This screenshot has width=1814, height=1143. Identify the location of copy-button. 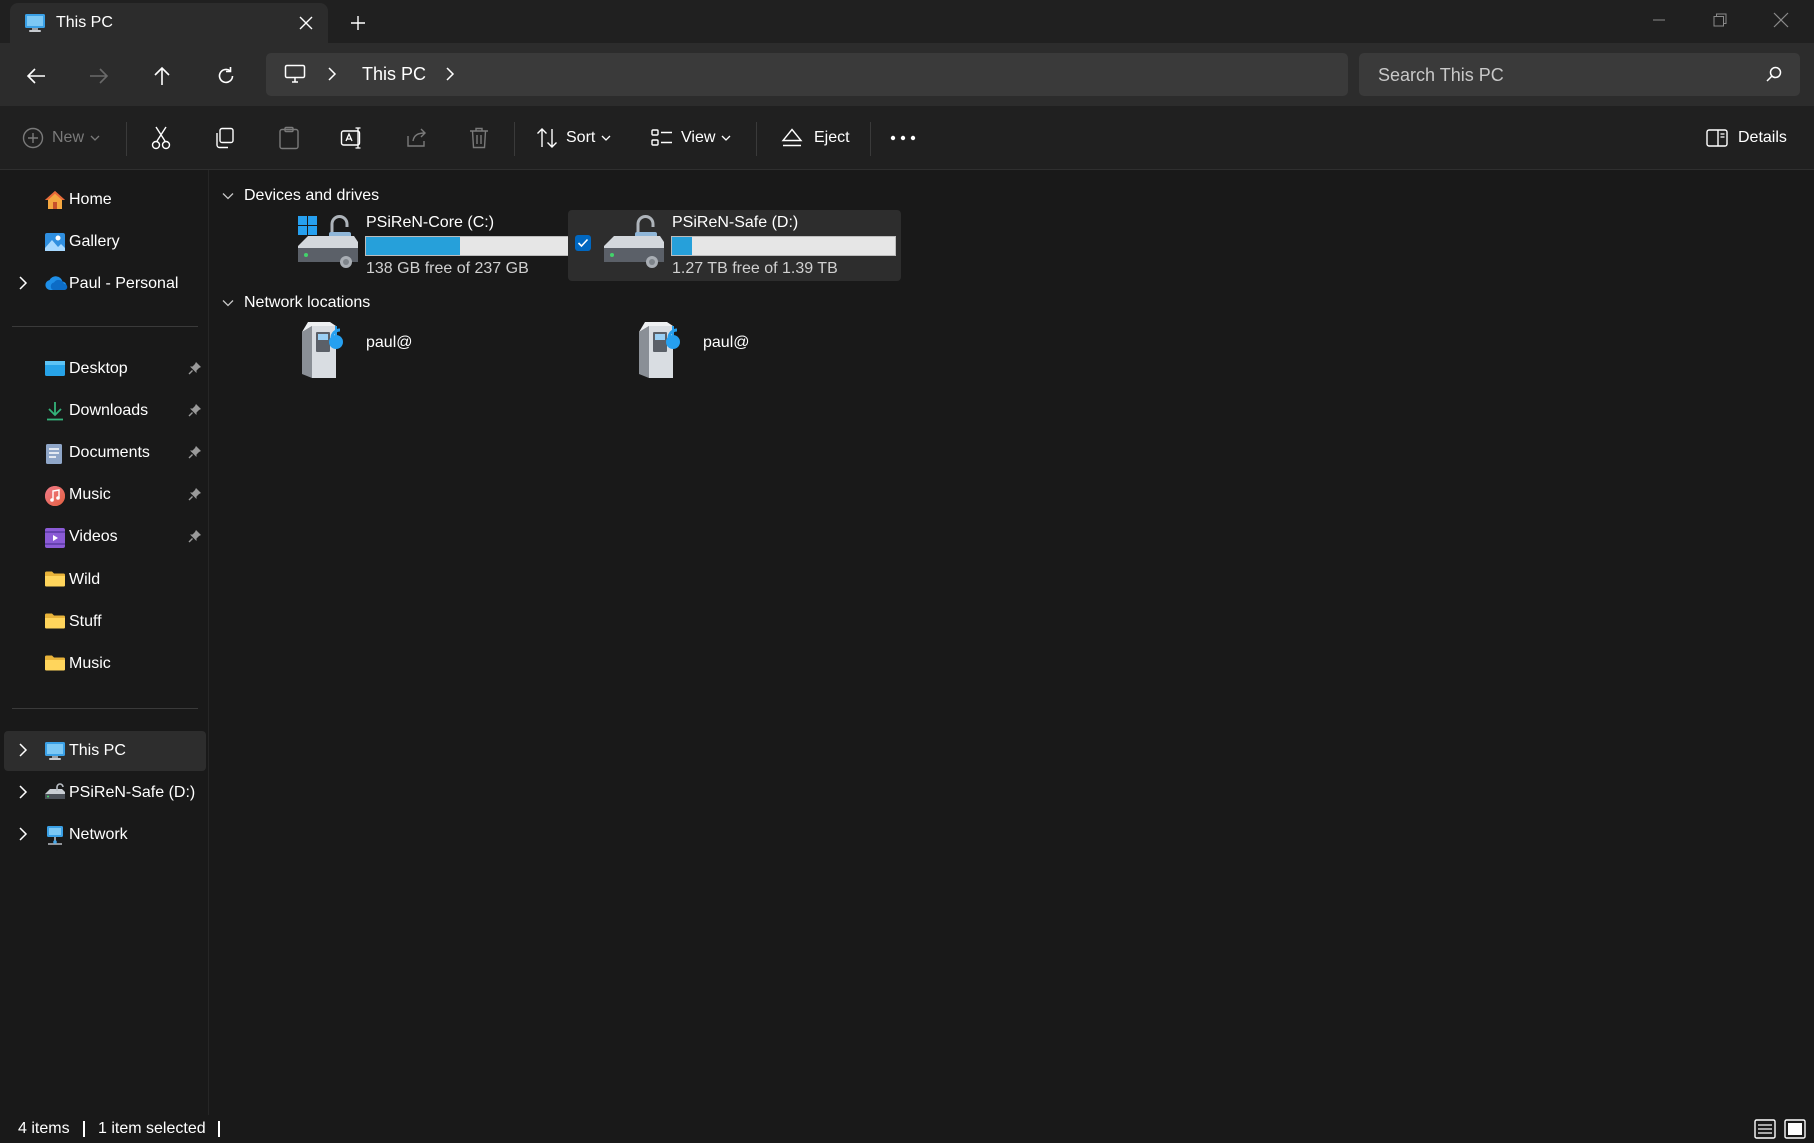
(225, 138).